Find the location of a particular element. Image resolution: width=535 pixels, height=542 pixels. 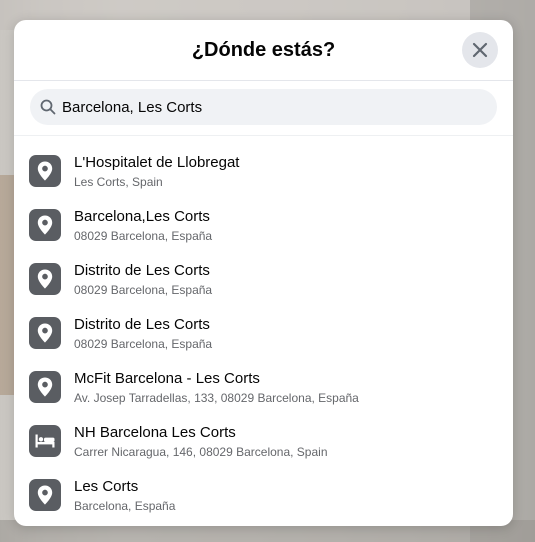

search-icon is located at coordinates (48, 107).